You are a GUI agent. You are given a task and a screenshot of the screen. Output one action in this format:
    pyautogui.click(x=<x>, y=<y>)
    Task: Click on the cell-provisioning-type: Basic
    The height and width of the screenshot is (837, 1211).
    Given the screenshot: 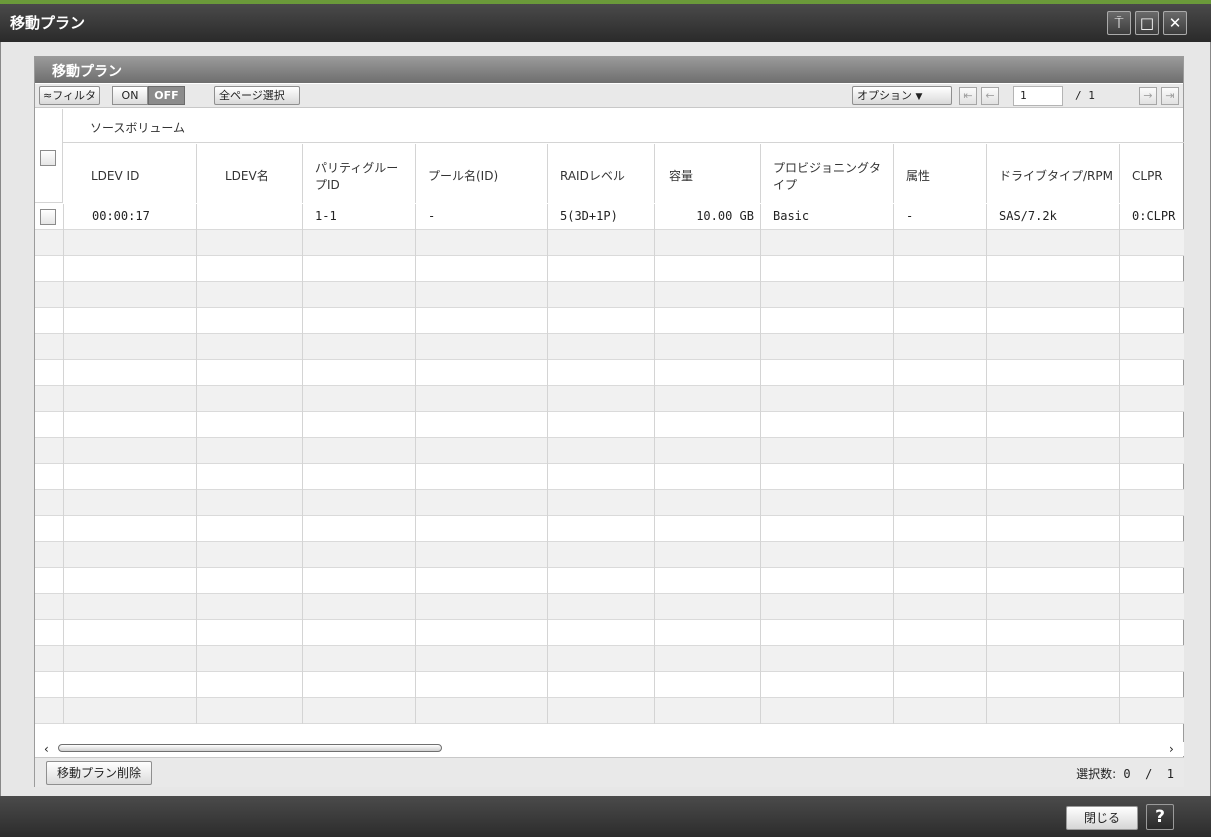 What is the action you would take?
    pyautogui.click(x=827, y=217)
    